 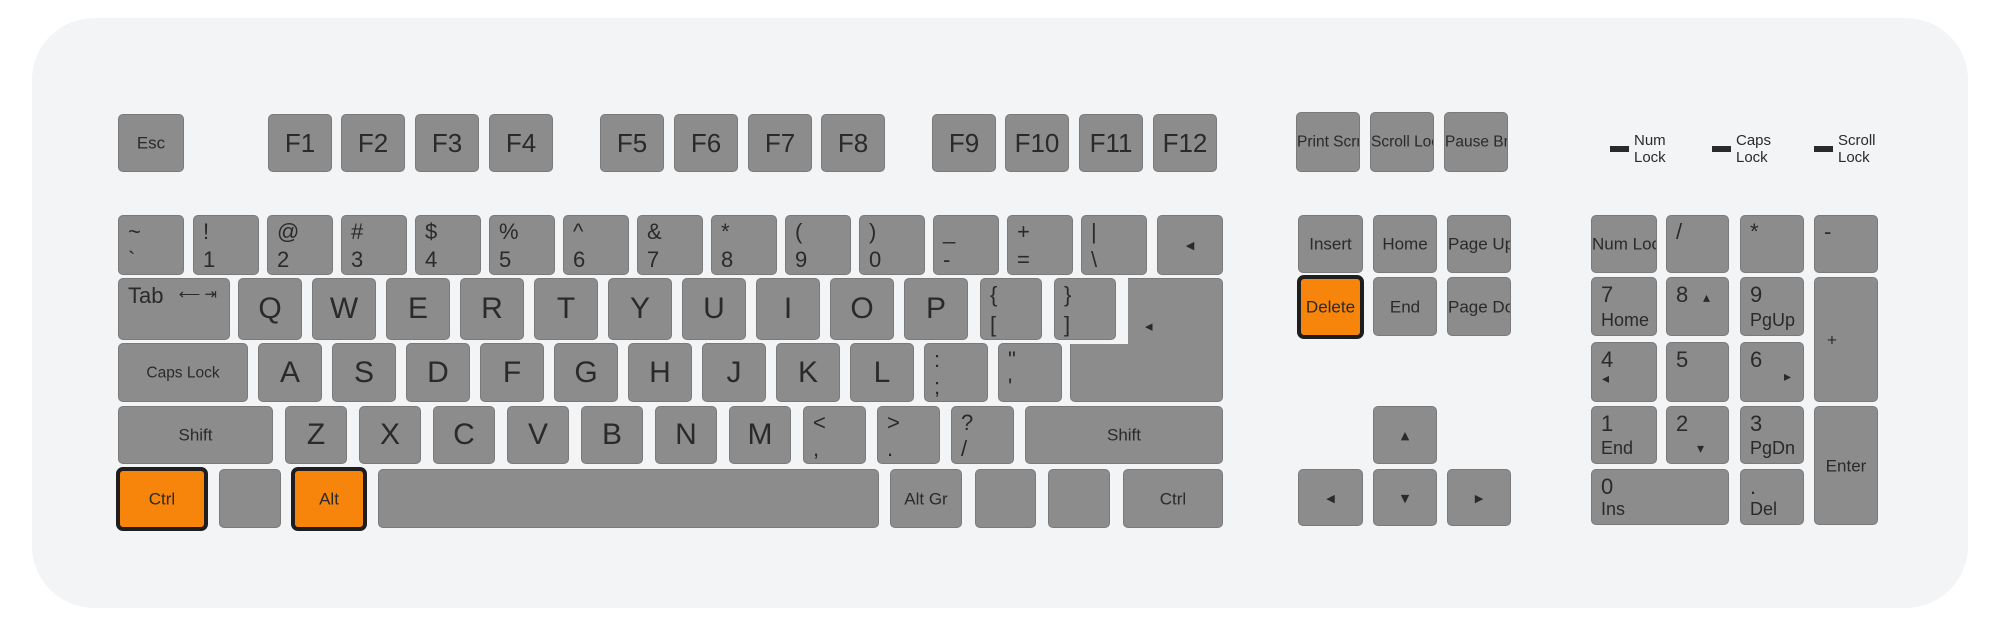 I want to click on numpad-divide: /, so click(x=1697, y=244).